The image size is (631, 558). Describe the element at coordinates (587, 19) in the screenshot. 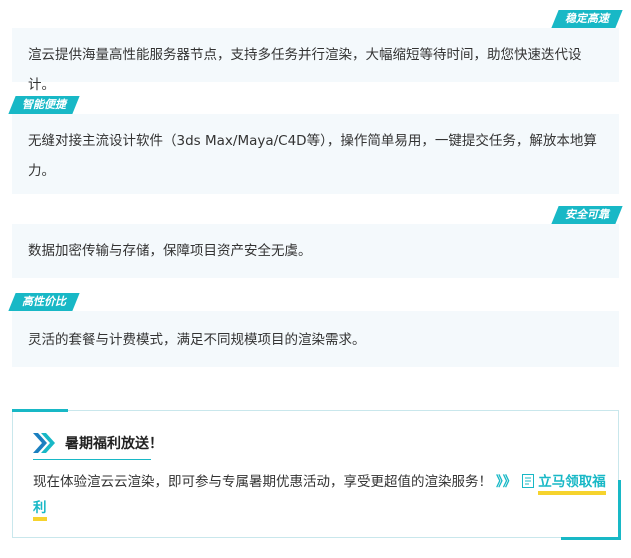

I see `feature-tag: 稳定高速` at that location.